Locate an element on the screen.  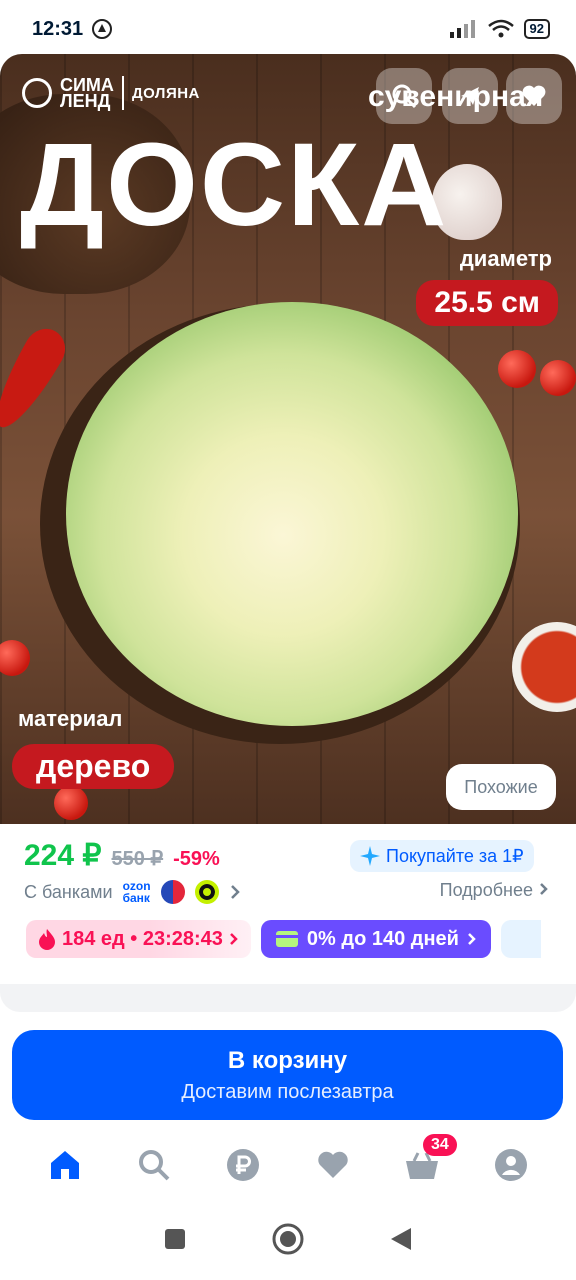
old-price: 550 ₽ is located at coordinates (137, 859).